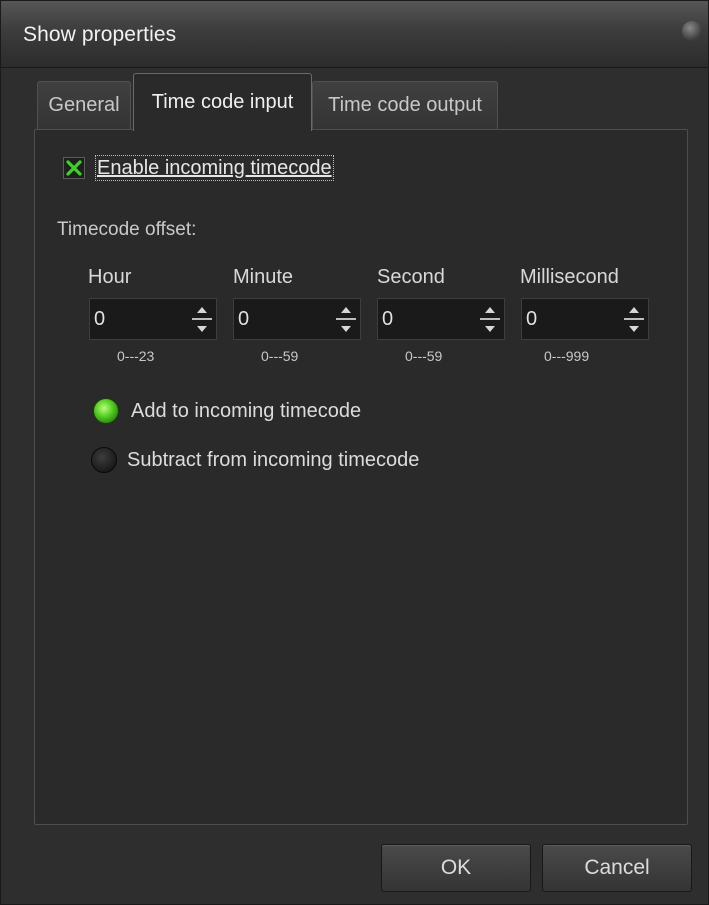  I want to click on hour-spin-buttons, so click(202, 319).